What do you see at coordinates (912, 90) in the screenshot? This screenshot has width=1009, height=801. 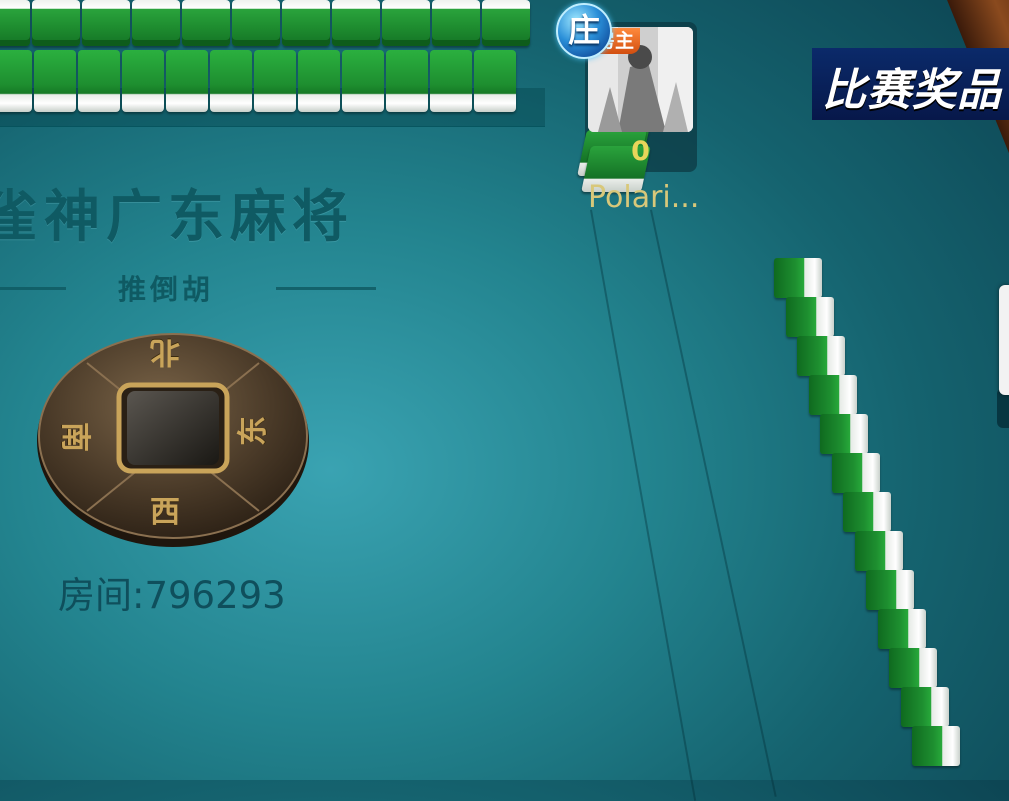 I see `match-prize-label: 比赛奖品` at bounding box center [912, 90].